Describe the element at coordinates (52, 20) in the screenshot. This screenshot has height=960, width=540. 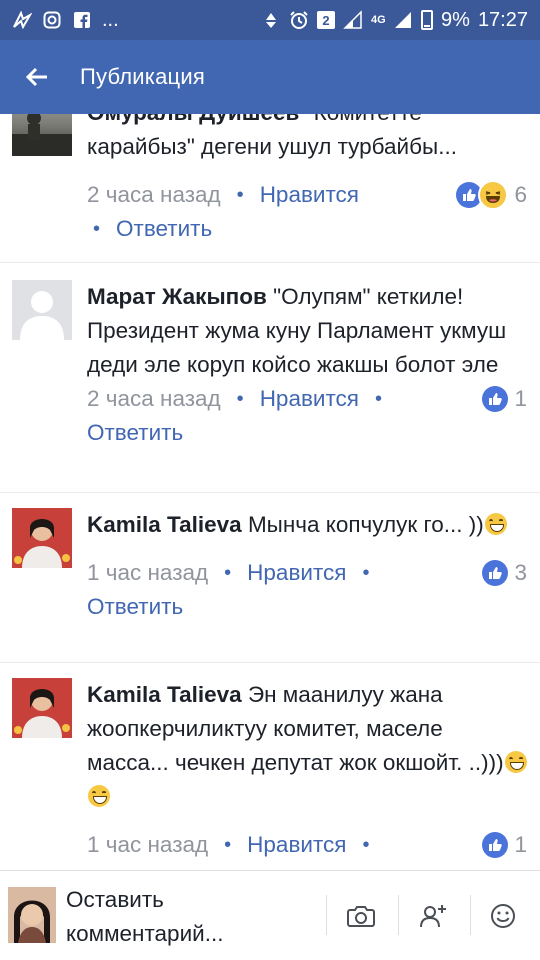
I see `instagram-notification-icon` at that location.